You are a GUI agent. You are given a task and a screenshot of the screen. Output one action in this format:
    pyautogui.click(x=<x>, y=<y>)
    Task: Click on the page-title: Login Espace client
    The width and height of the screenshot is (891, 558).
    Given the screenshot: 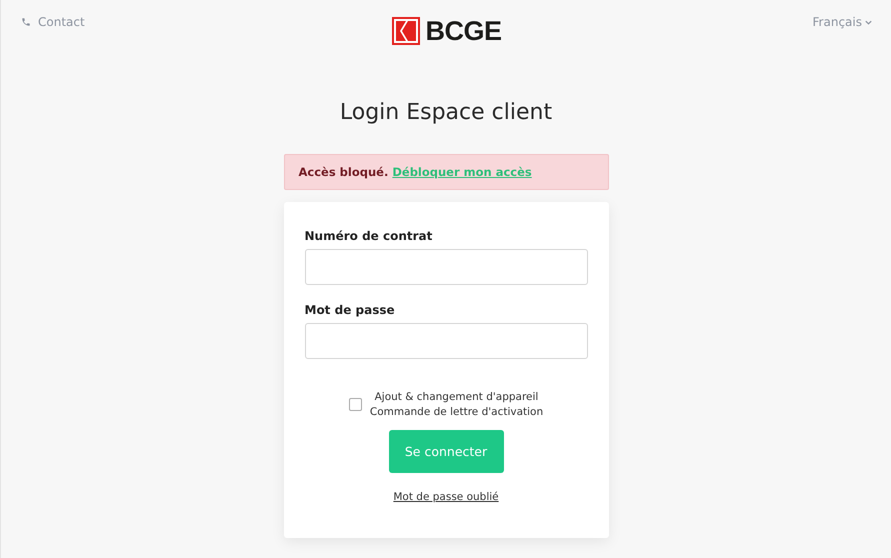 What is the action you would take?
    pyautogui.click(x=446, y=113)
    